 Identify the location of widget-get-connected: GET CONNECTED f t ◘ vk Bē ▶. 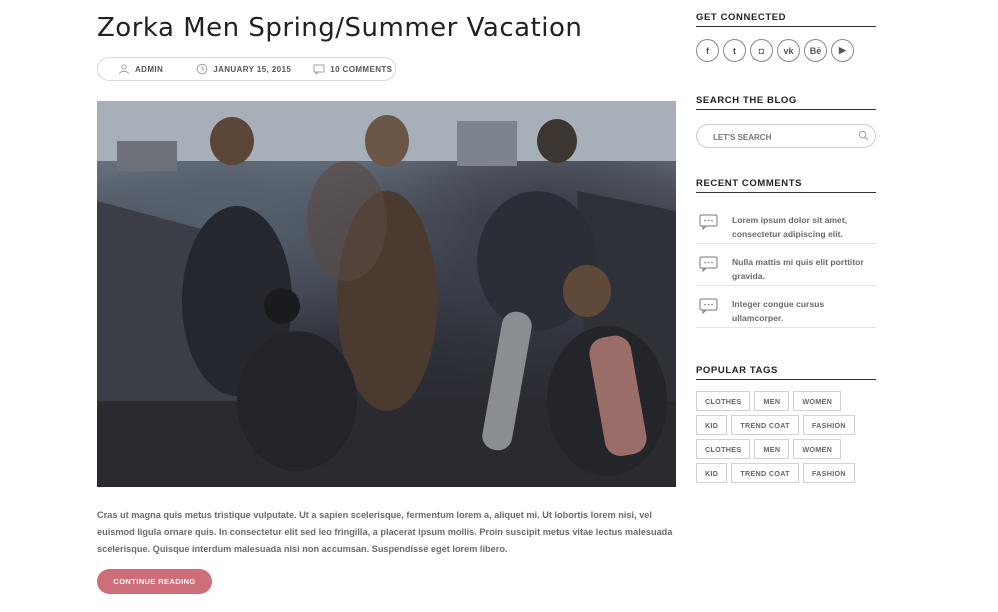
(786, 37).